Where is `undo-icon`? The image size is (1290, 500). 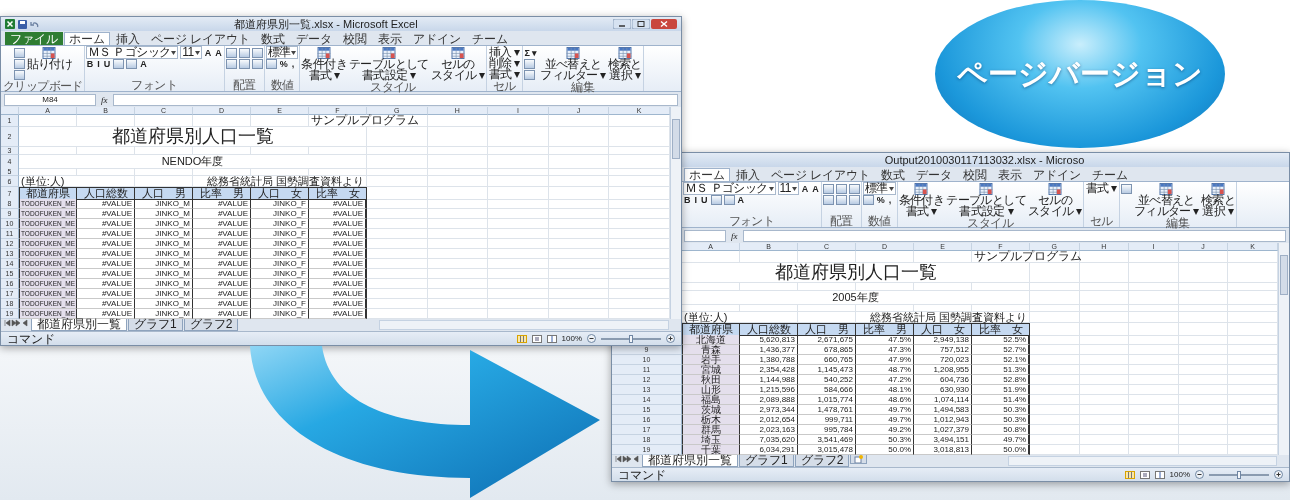
undo-icon is located at coordinates (34, 24).